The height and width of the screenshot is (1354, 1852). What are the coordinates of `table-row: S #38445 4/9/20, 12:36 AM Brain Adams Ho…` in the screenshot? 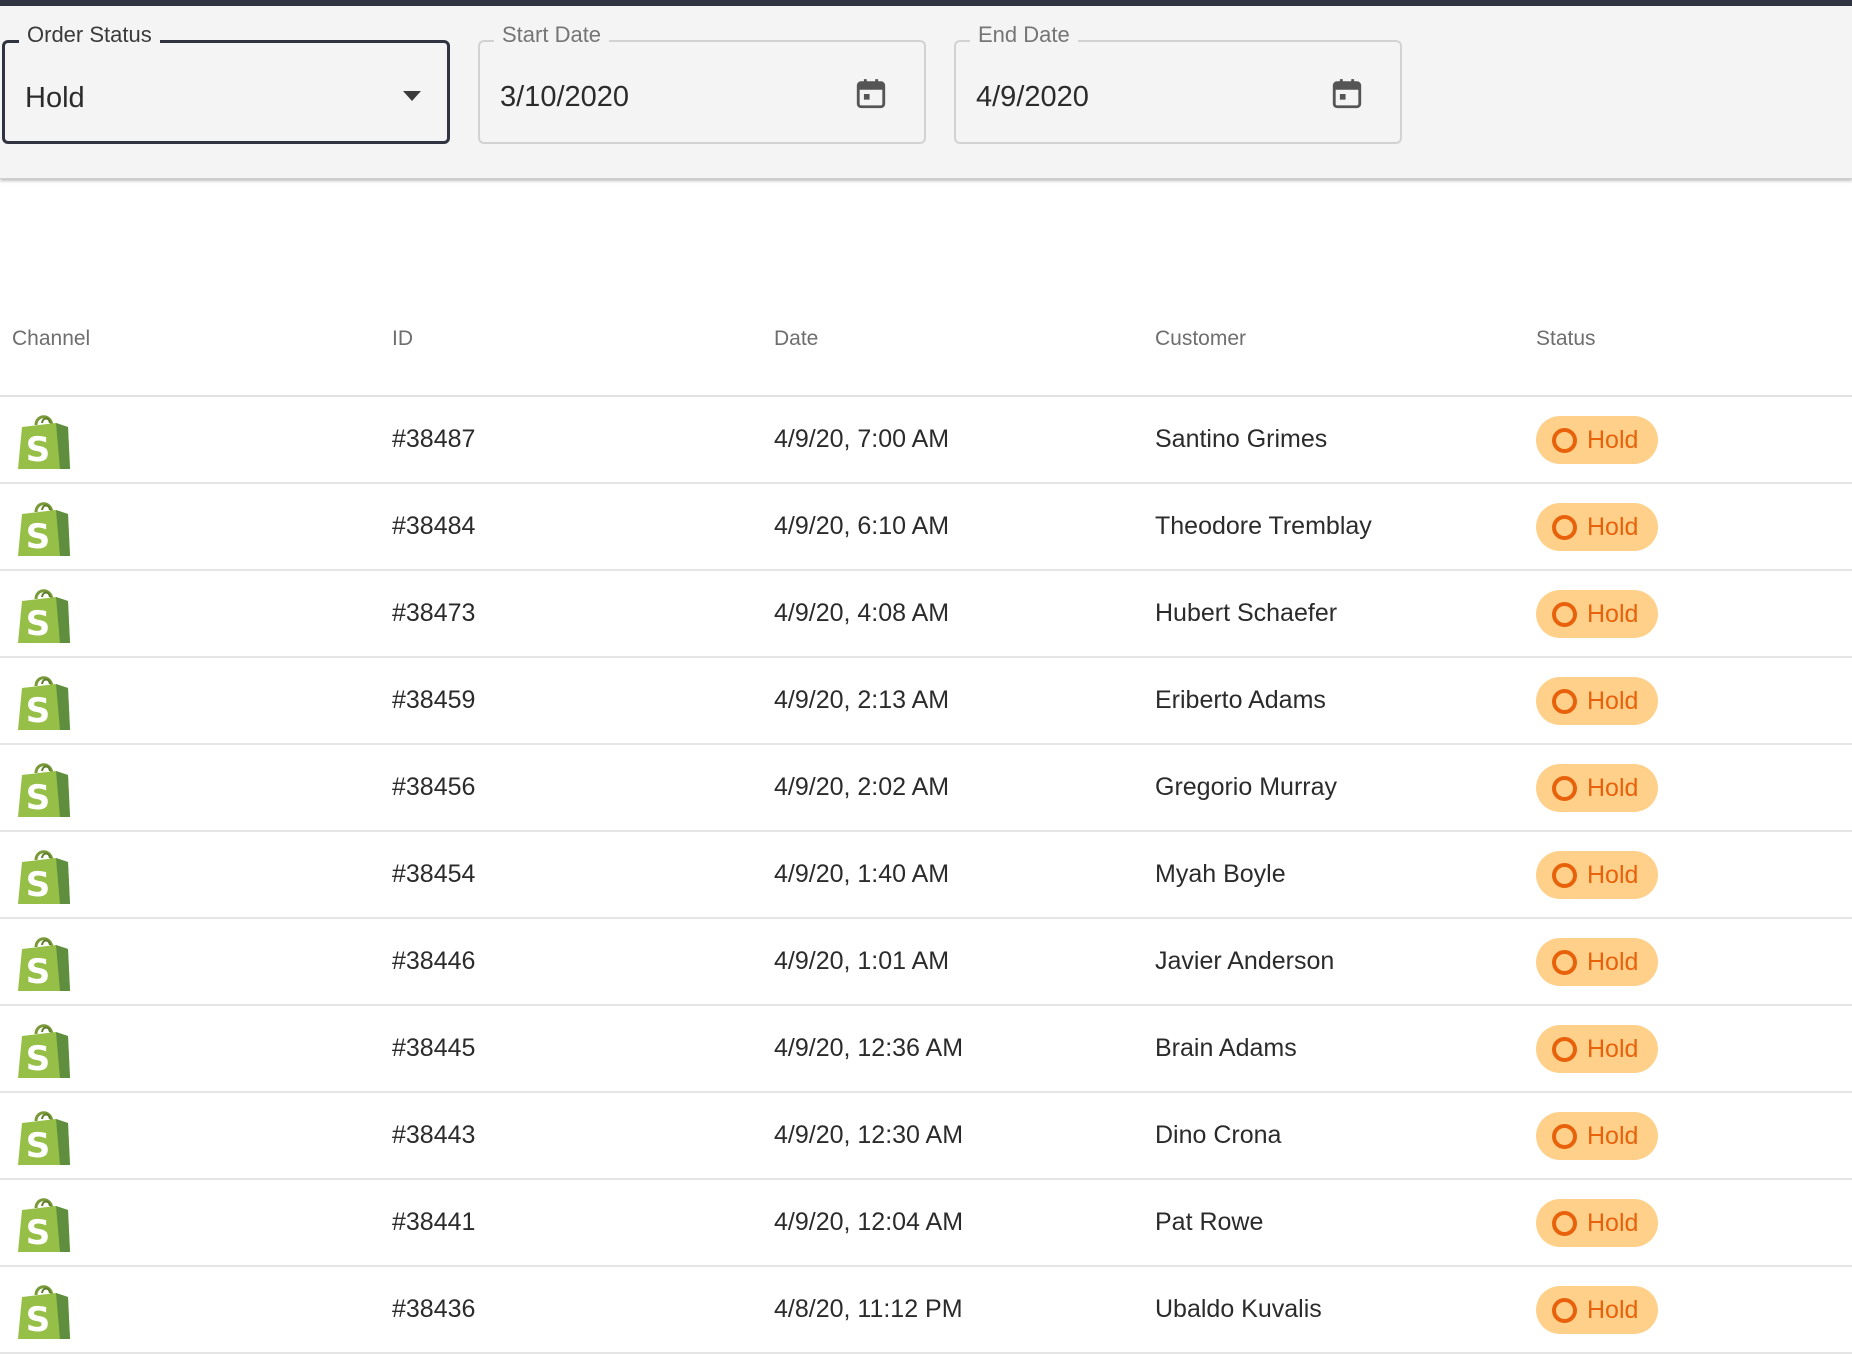 It's located at (926, 1049).